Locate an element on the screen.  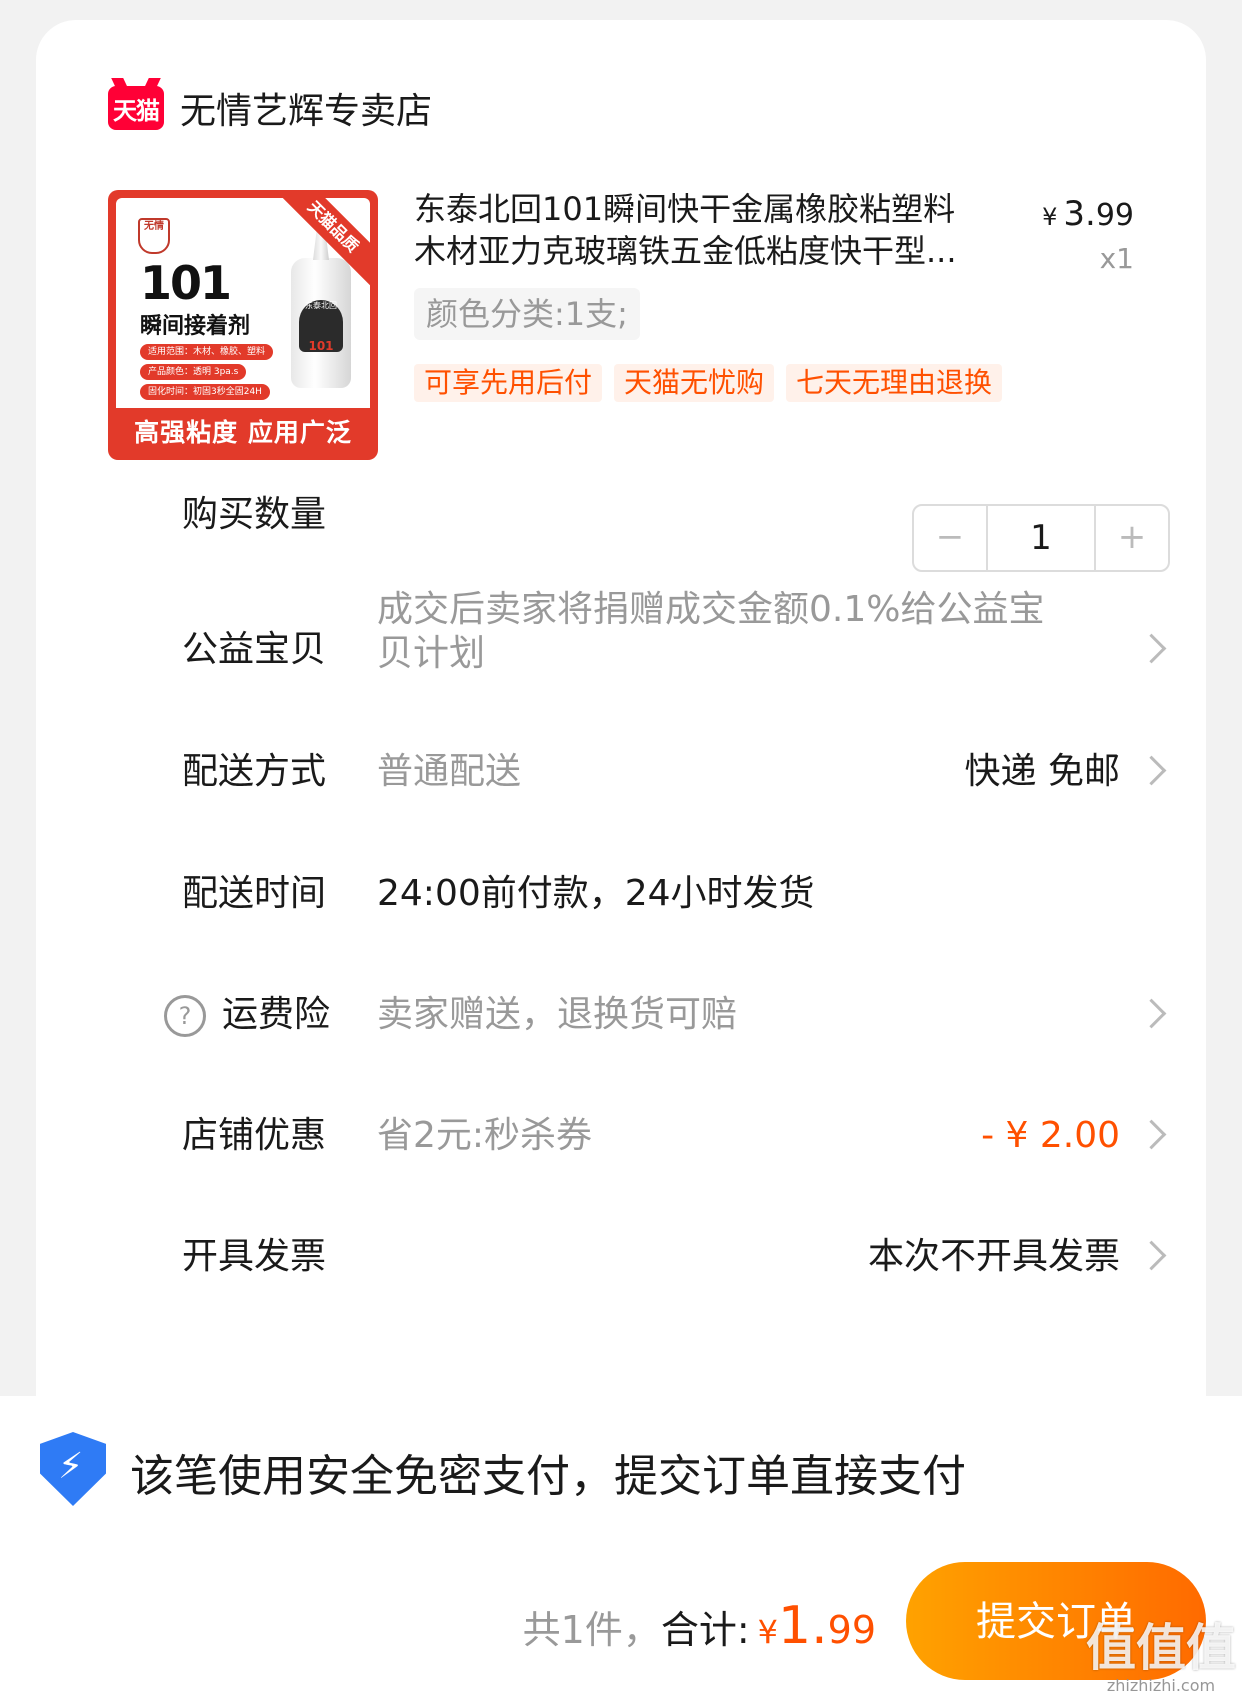
insurance-value: 卖家赠送，退换货可赔 is located at coordinates (557, 1014).